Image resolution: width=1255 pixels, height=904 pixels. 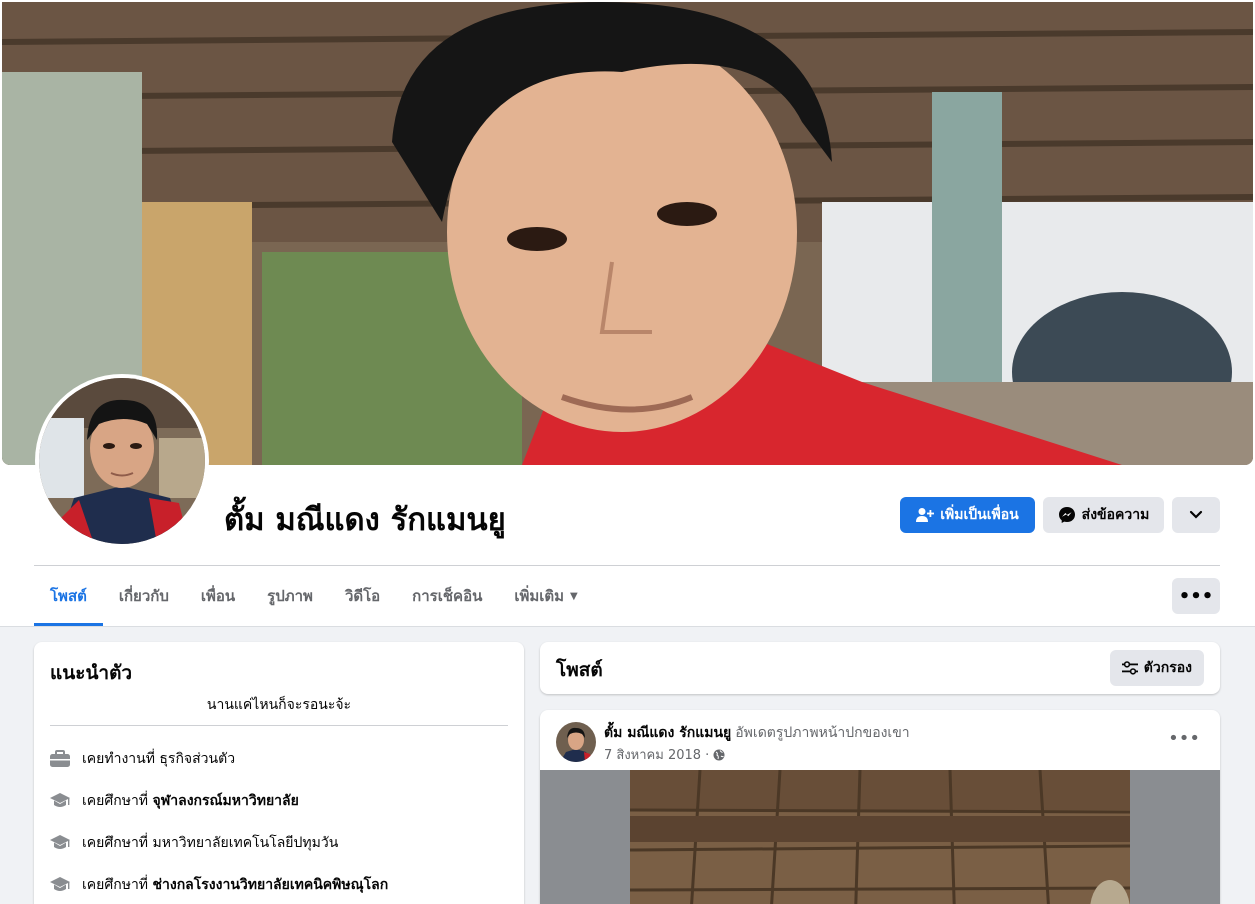 What do you see at coordinates (880, 837) in the screenshot?
I see `post-photo` at bounding box center [880, 837].